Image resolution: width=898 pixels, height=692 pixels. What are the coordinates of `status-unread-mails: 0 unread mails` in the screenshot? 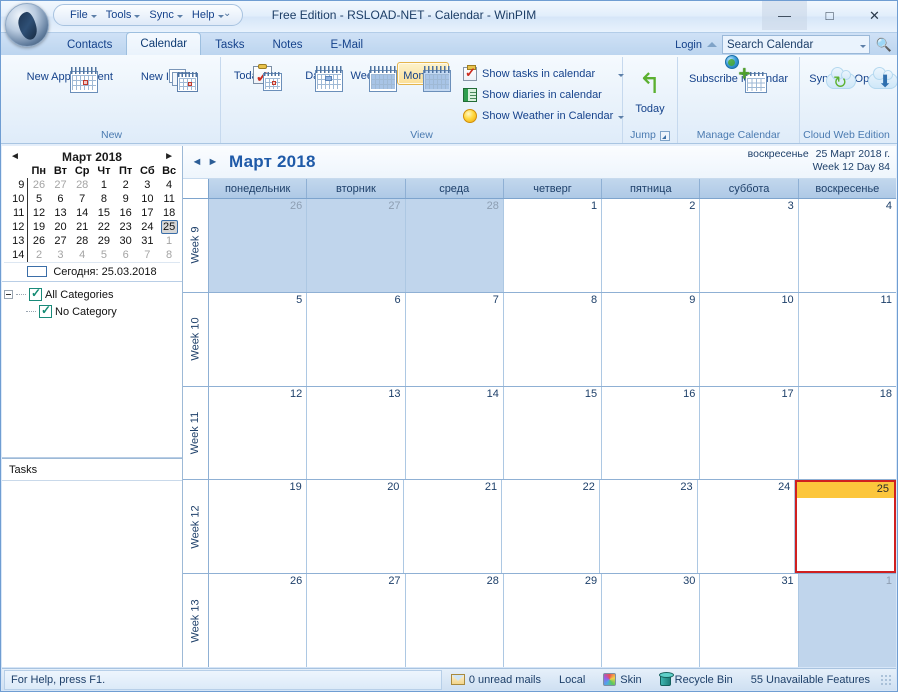 It's located at (496, 680).